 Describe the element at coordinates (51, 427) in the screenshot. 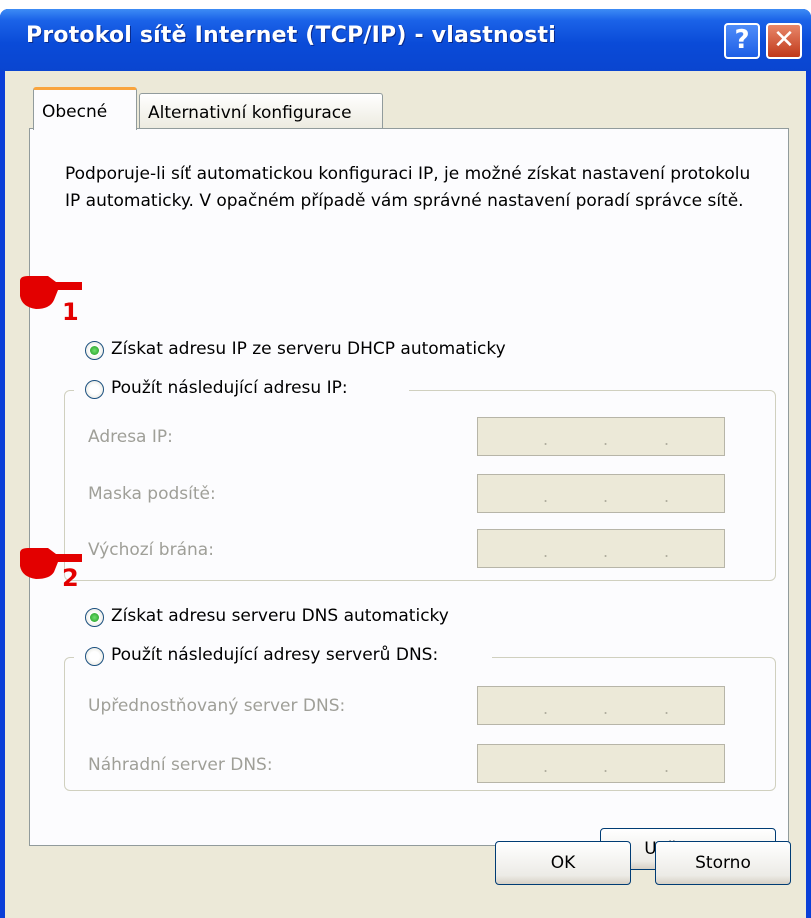

I see `annotation-overlay` at that location.